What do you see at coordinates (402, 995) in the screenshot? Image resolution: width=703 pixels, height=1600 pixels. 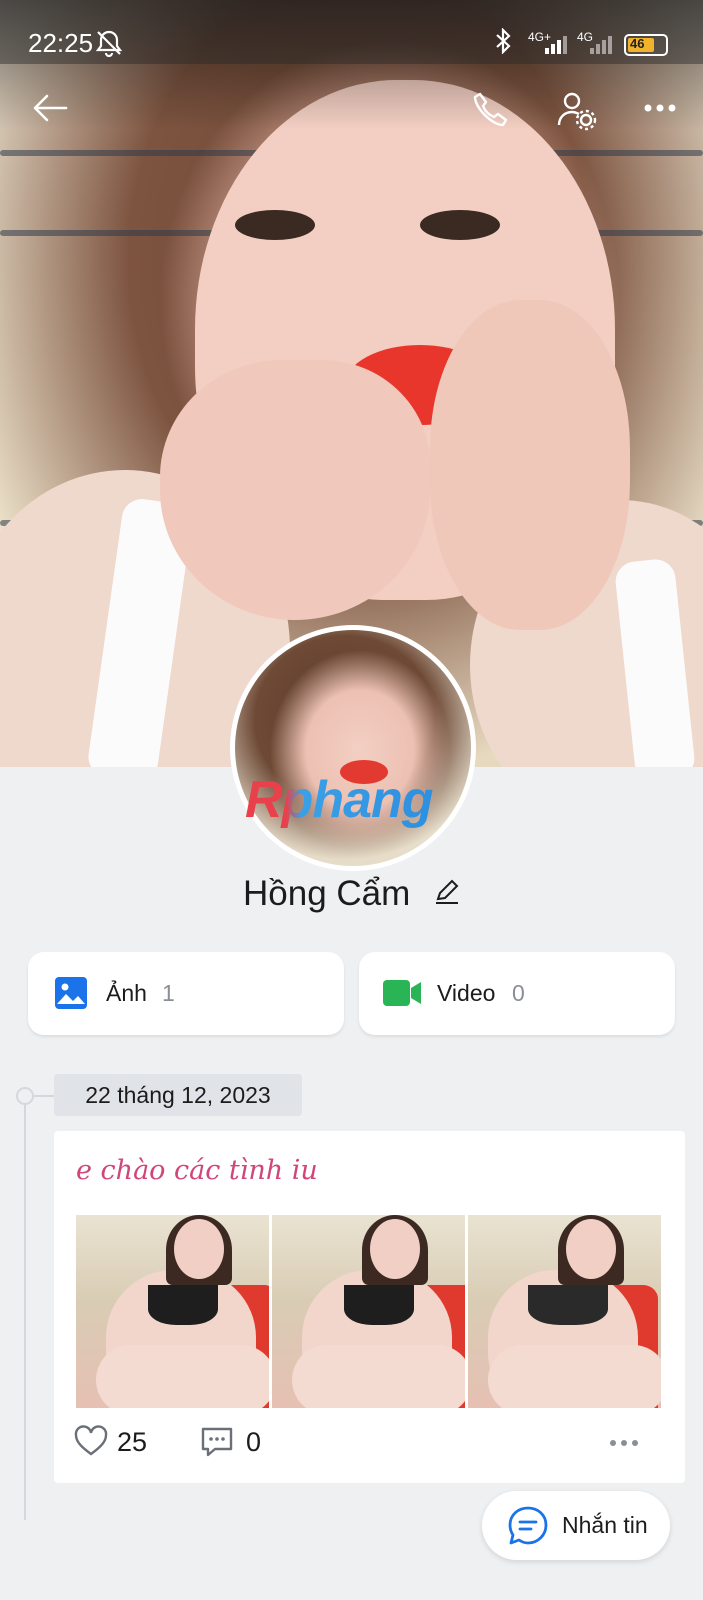 I see `video-camera-icon` at bounding box center [402, 995].